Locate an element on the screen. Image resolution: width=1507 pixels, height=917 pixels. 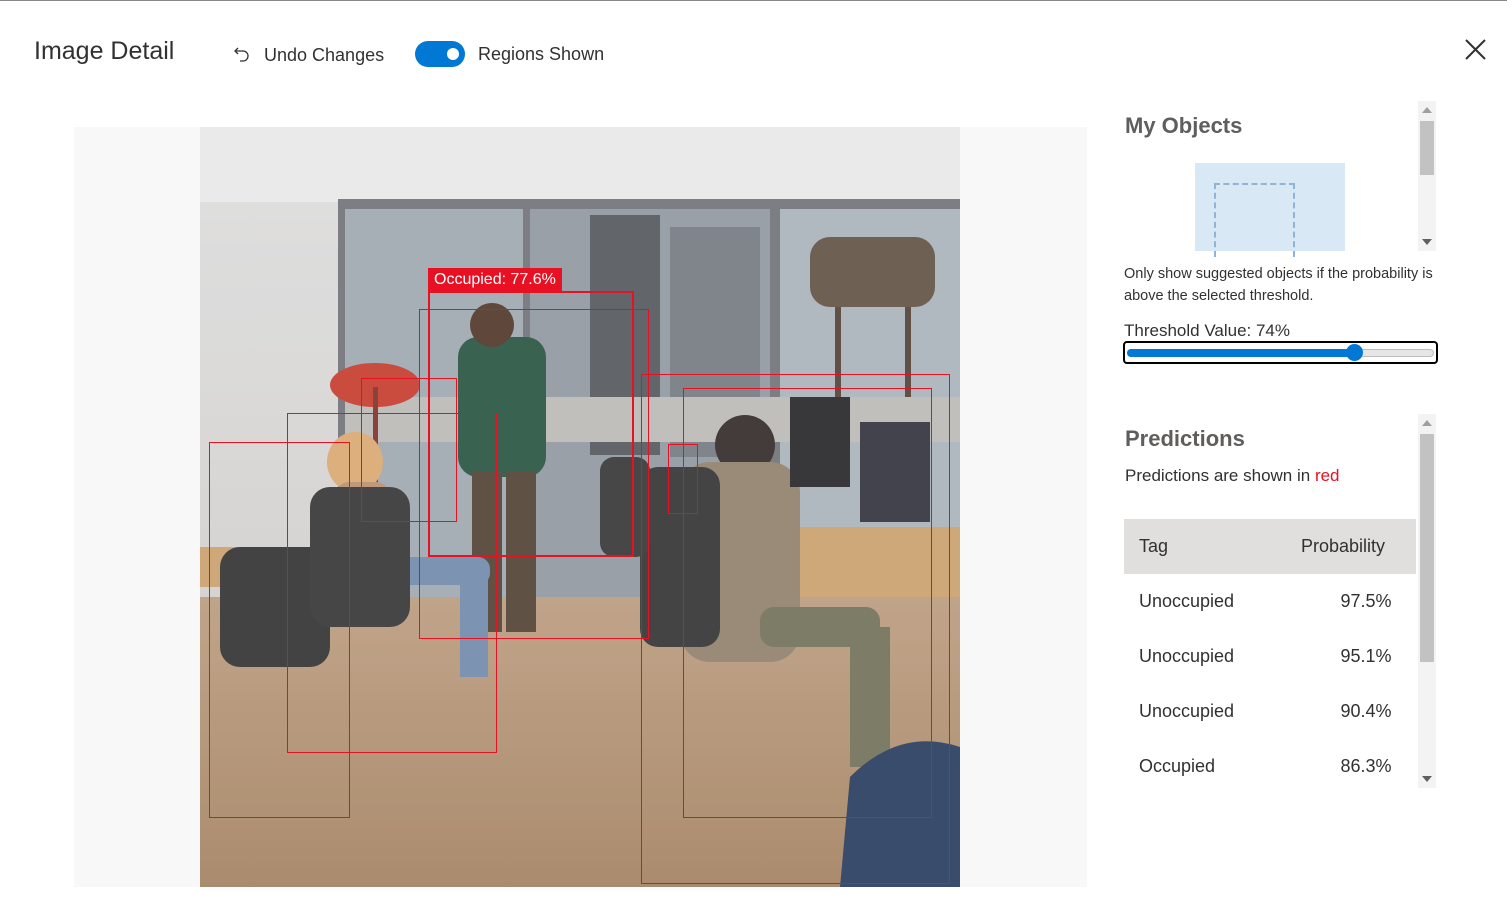
regions-toggle-group: Regions Shown is located at coordinates (509, 54).